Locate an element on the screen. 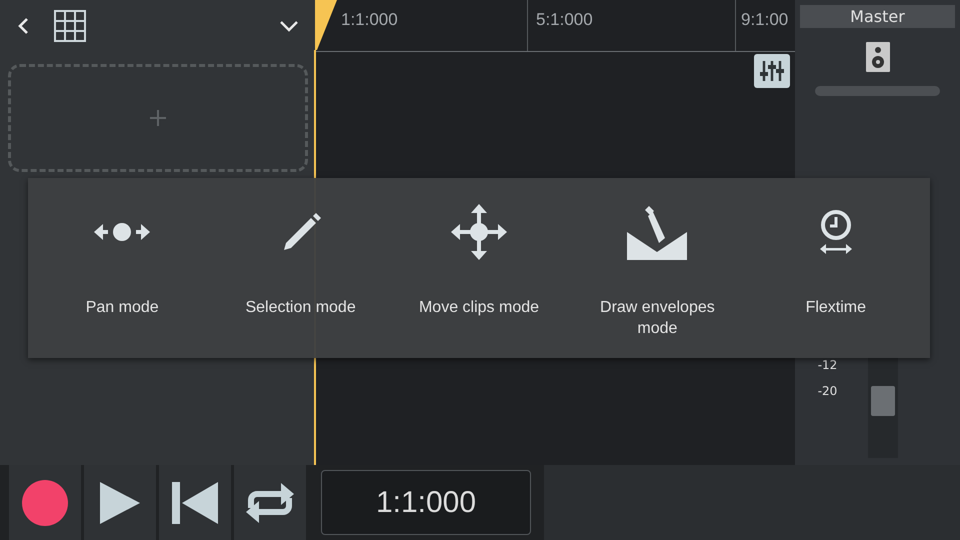 The height and width of the screenshot is (540, 960). move-arrows-icon is located at coordinates (478, 232).